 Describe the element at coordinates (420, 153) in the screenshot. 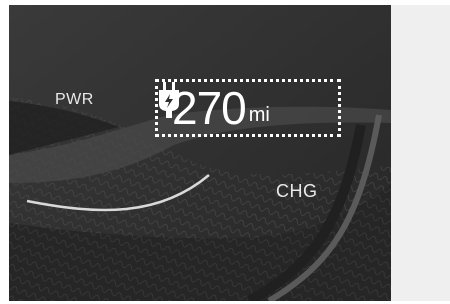

I see `side-panel` at that location.